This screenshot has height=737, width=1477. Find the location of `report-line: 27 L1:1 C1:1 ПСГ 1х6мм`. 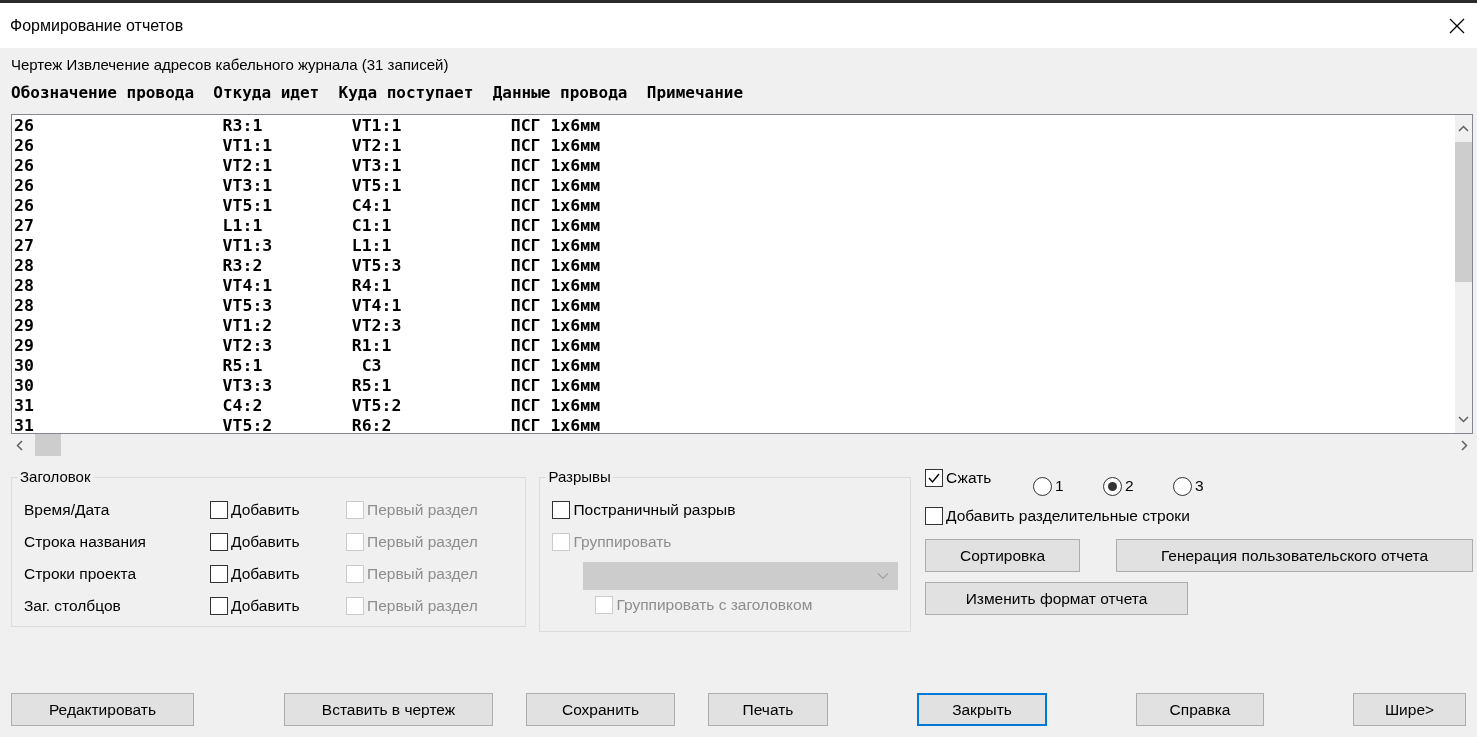

report-line: 27 L1:1 C1:1 ПСГ 1х6мм is located at coordinates (308, 226).